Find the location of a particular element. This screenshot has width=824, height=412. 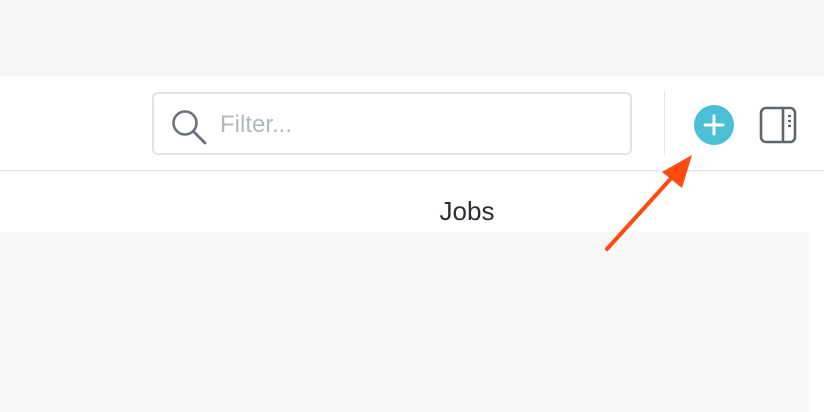

add-button is located at coordinates (714, 125).